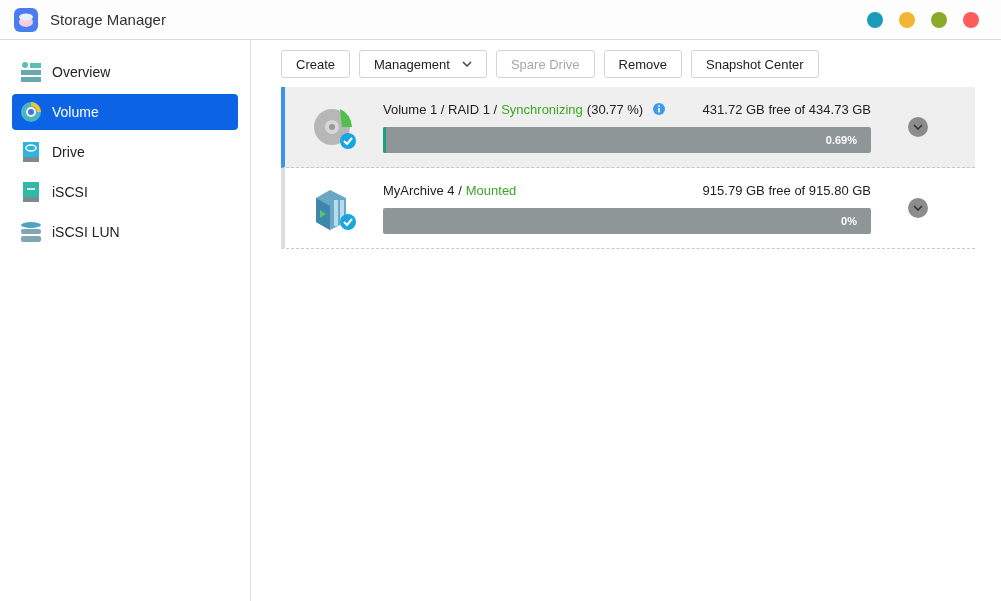 This screenshot has height=601, width=1001. Describe the element at coordinates (542, 109) in the screenshot. I see `volume-status: Synchronizing` at that location.